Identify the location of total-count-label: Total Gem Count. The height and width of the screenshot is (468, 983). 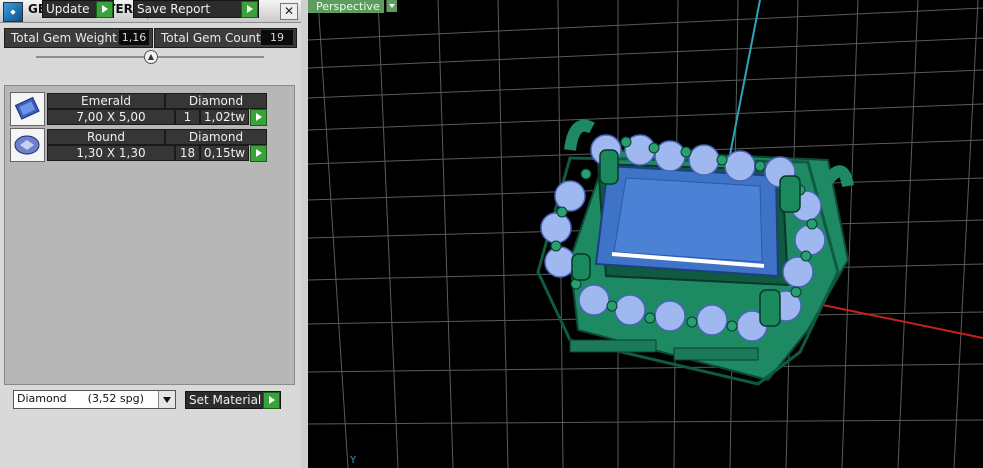
(211, 38).